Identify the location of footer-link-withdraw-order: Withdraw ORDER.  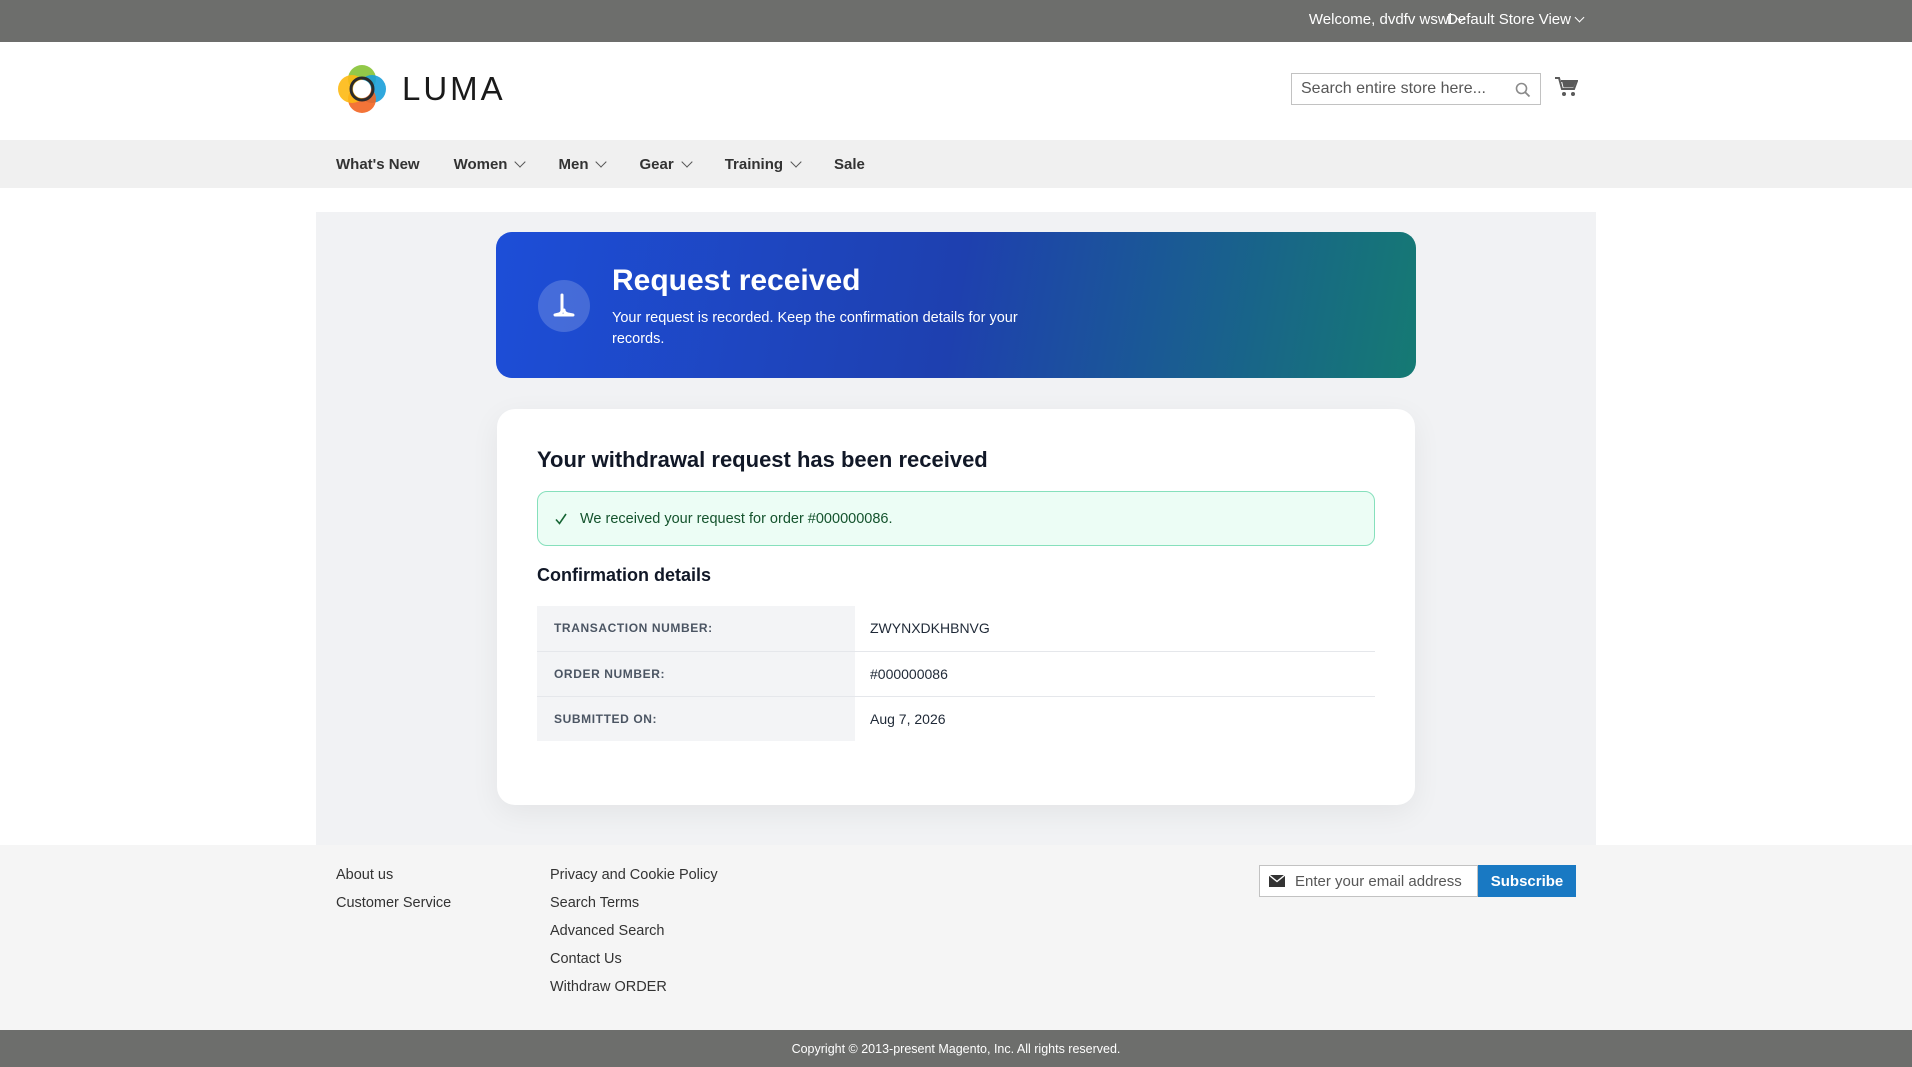
(634, 987).